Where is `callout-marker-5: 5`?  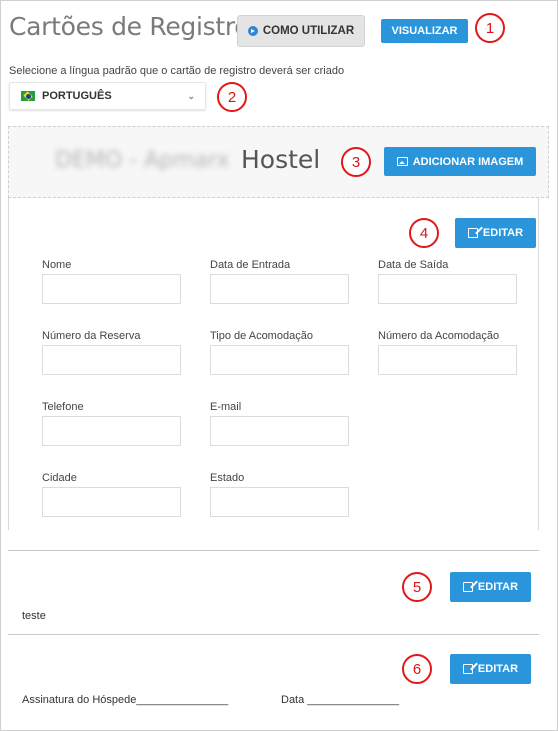 callout-marker-5: 5 is located at coordinates (417, 587).